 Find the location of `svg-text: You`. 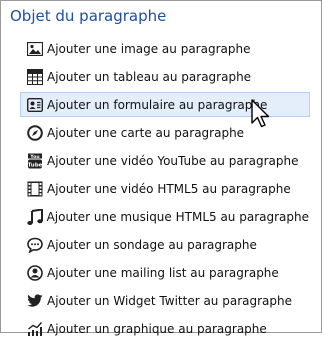

svg-text: You is located at coordinates (34, 156).